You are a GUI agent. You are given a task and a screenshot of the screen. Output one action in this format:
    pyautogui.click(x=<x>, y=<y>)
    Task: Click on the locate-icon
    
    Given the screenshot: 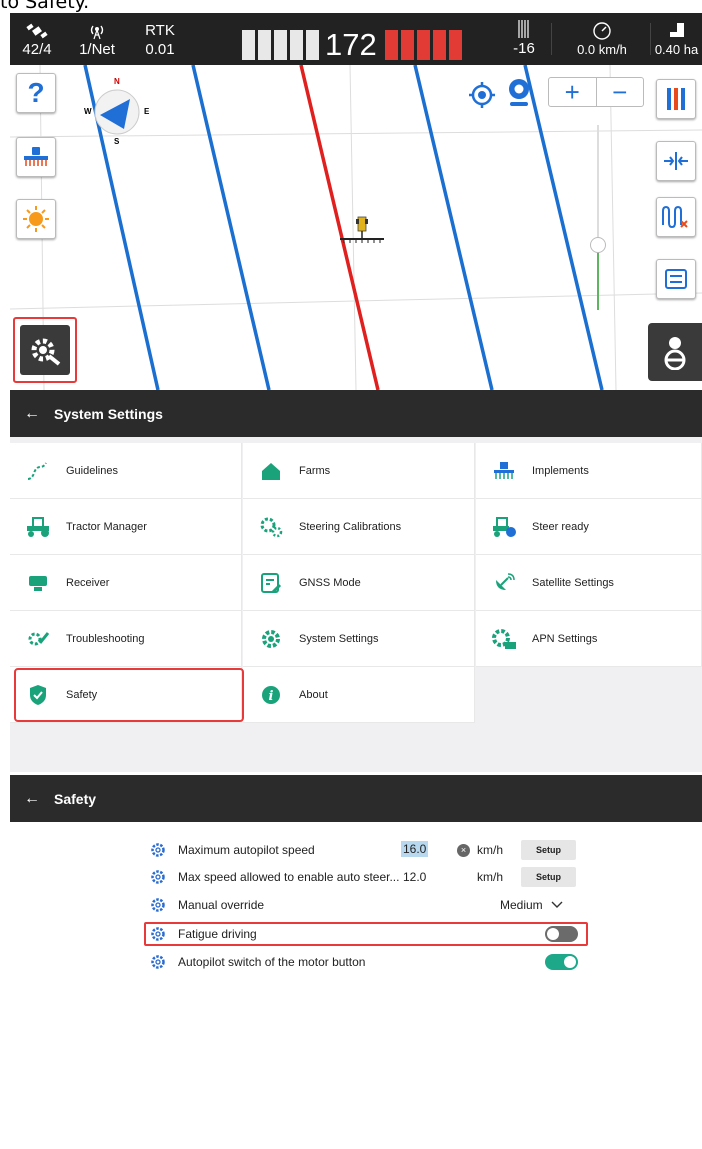 What is the action you would take?
    pyautogui.click(x=482, y=95)
    